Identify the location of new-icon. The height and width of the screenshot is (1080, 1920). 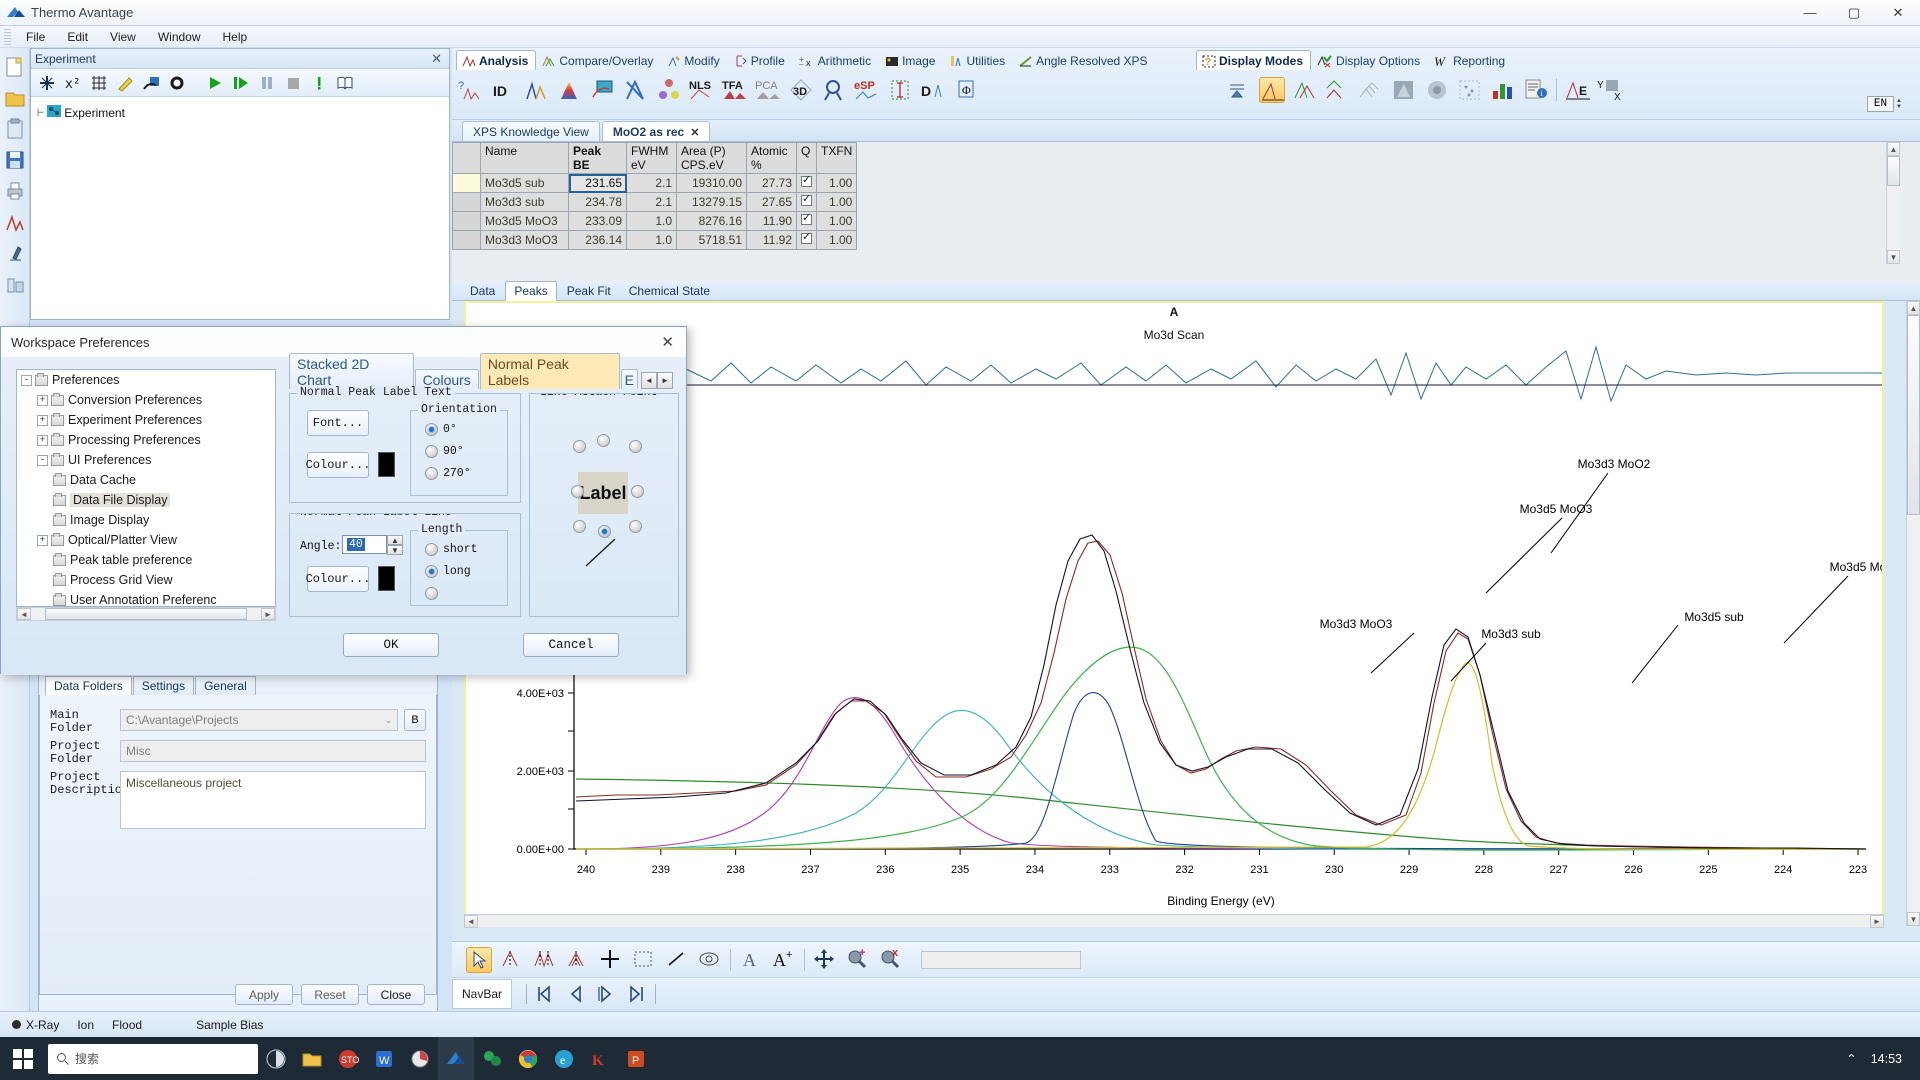
(47, 83).